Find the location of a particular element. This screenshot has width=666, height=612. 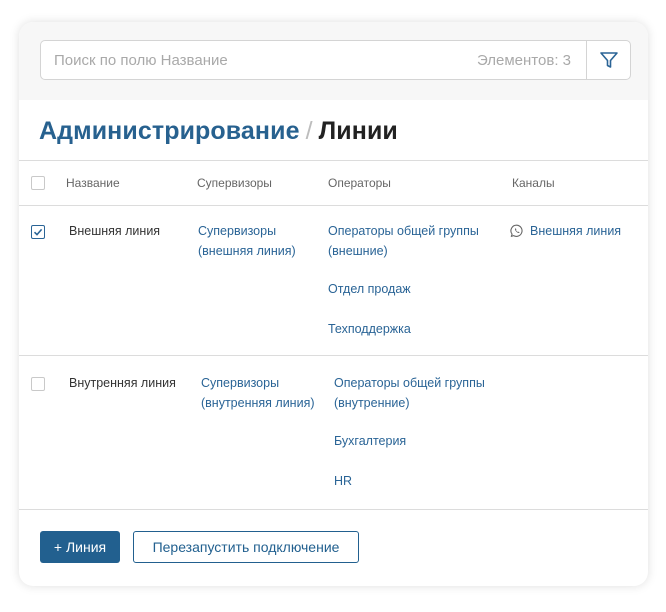

restart-connection-button: Перезапустить подключение is located at coordinates (246, 547).